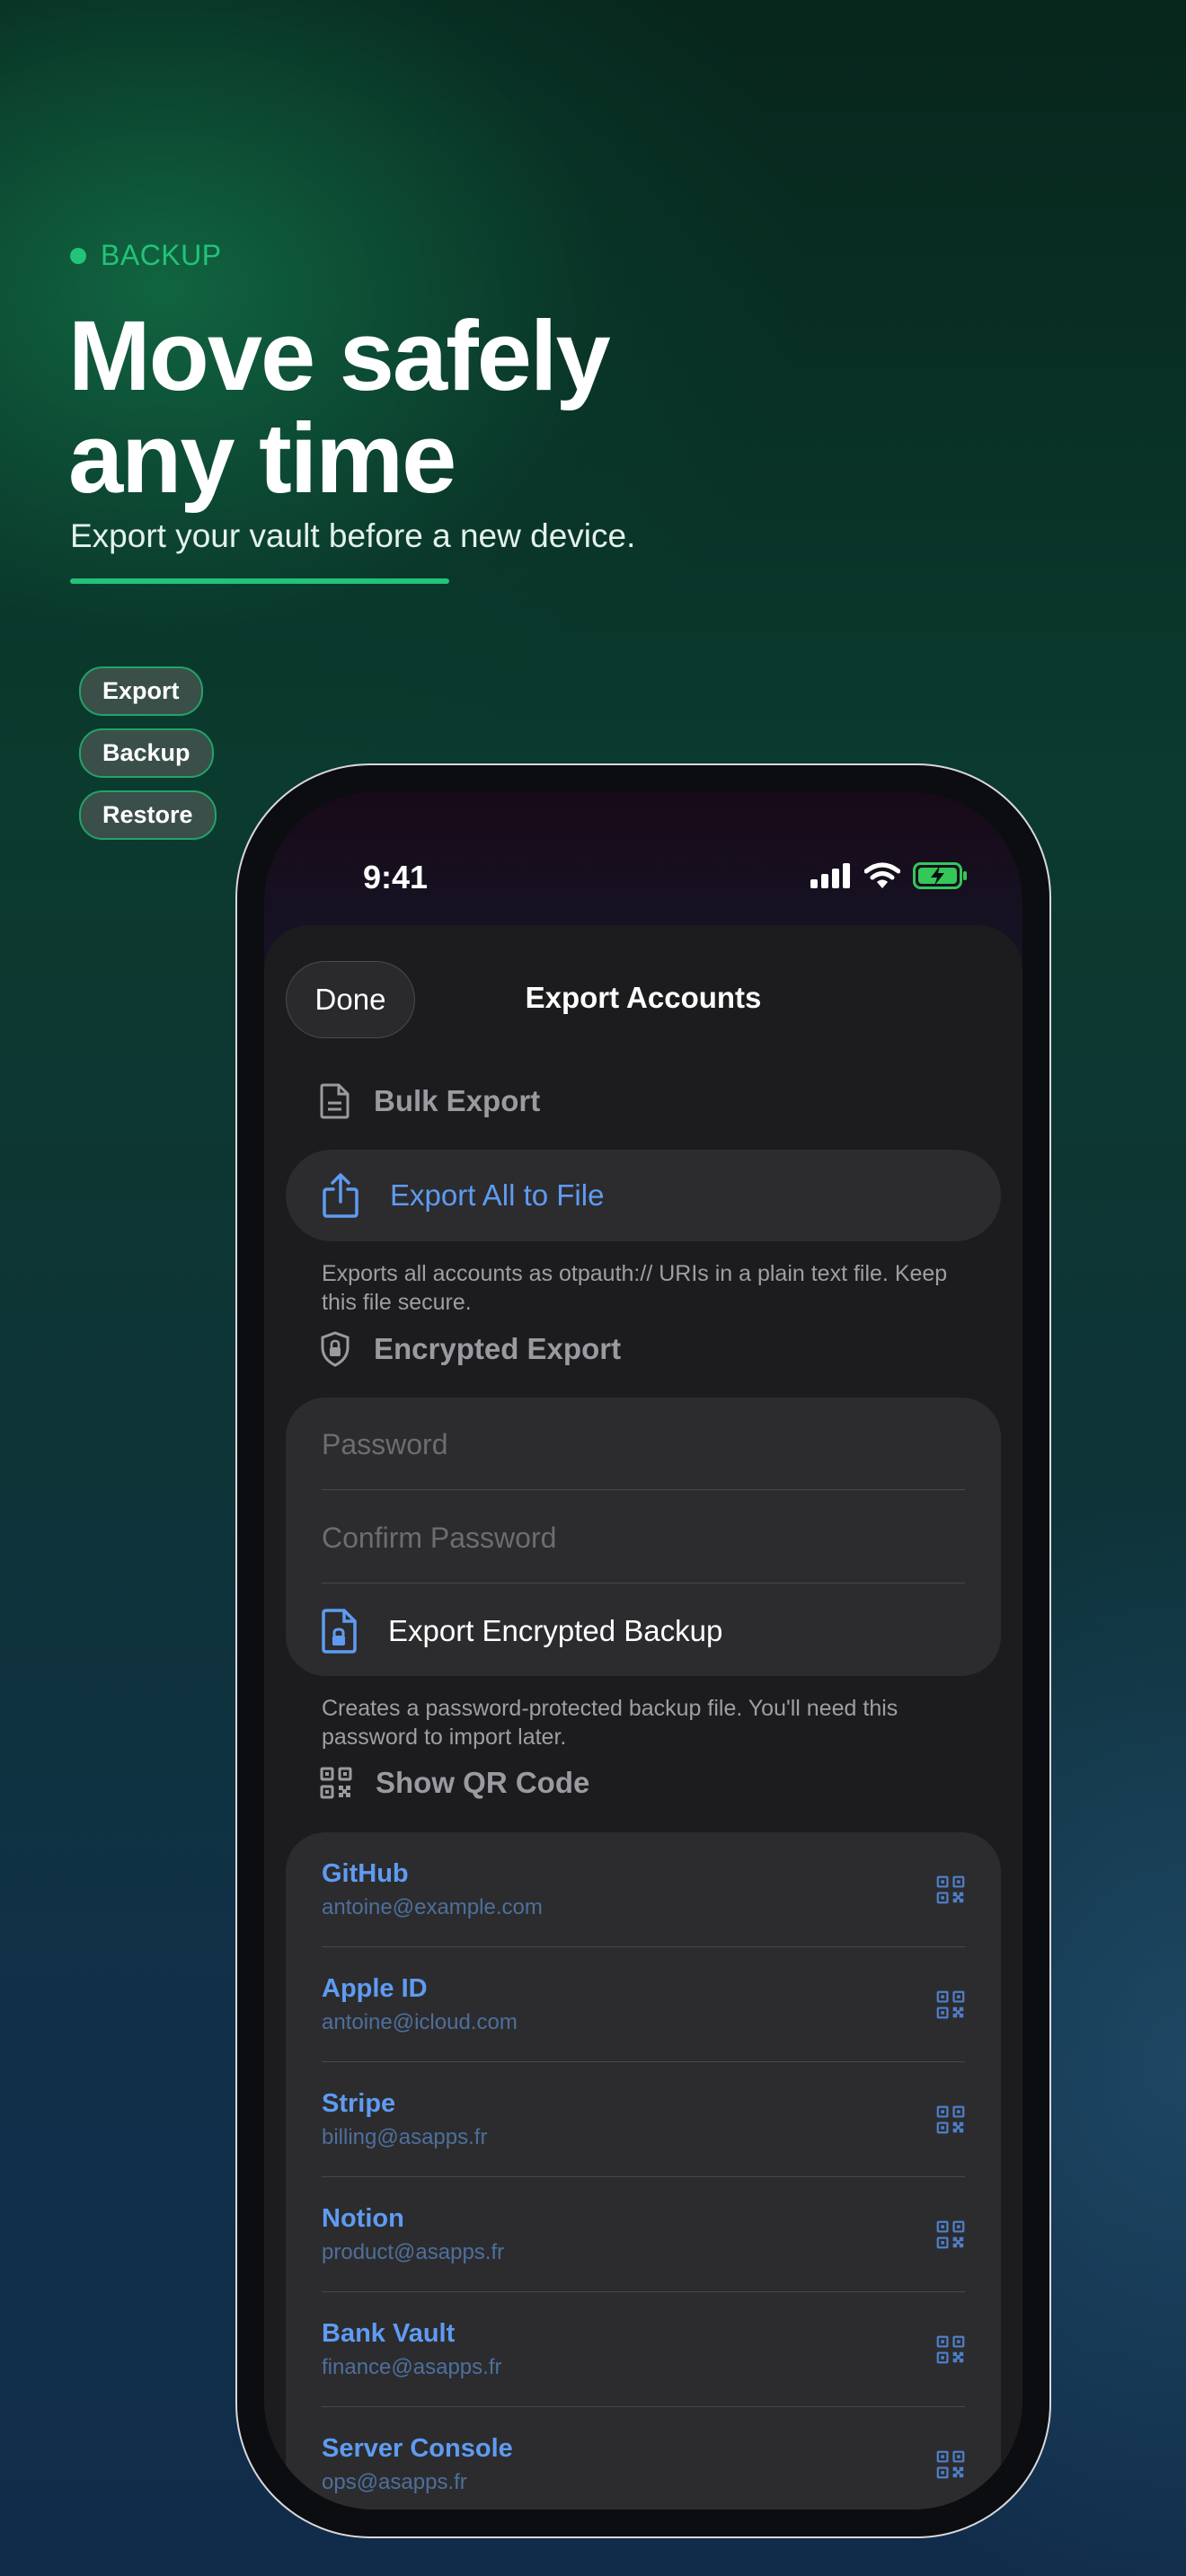 The height and width of the screenshot is (2576, 1186). What do you see at coordinates (161, 255) in the screenshot?
I see `eyebrow-label: BACKUP` at bounding box center [161, 255].